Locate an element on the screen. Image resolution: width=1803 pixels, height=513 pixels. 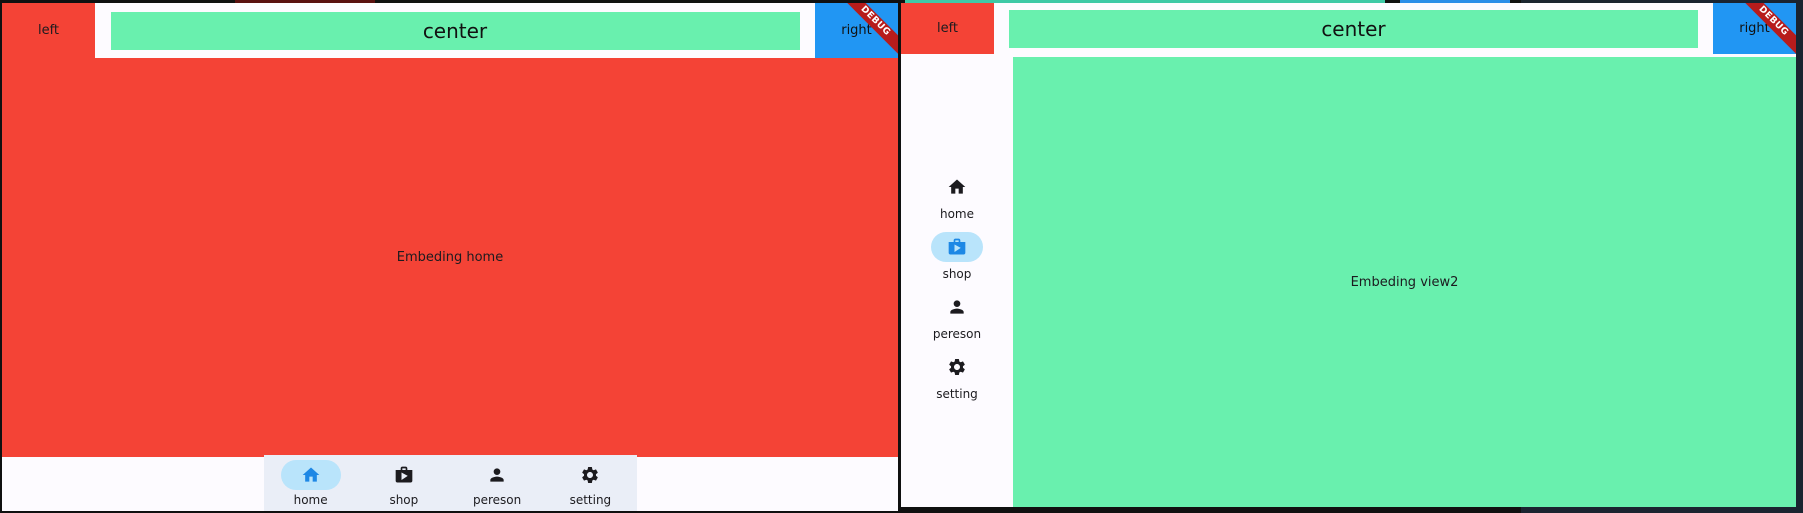
content-label: Embeding home is located at coordinates (450, 257).